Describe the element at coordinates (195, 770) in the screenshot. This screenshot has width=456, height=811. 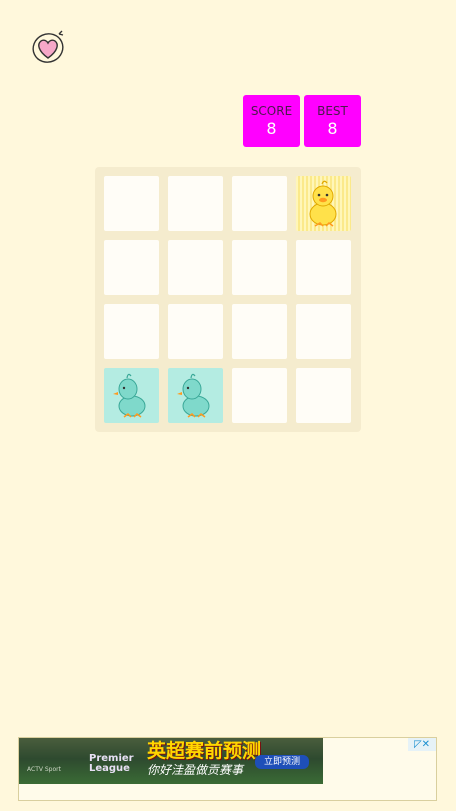
I see `ad-subline: 你好洼盈做贡赛事` at that location.